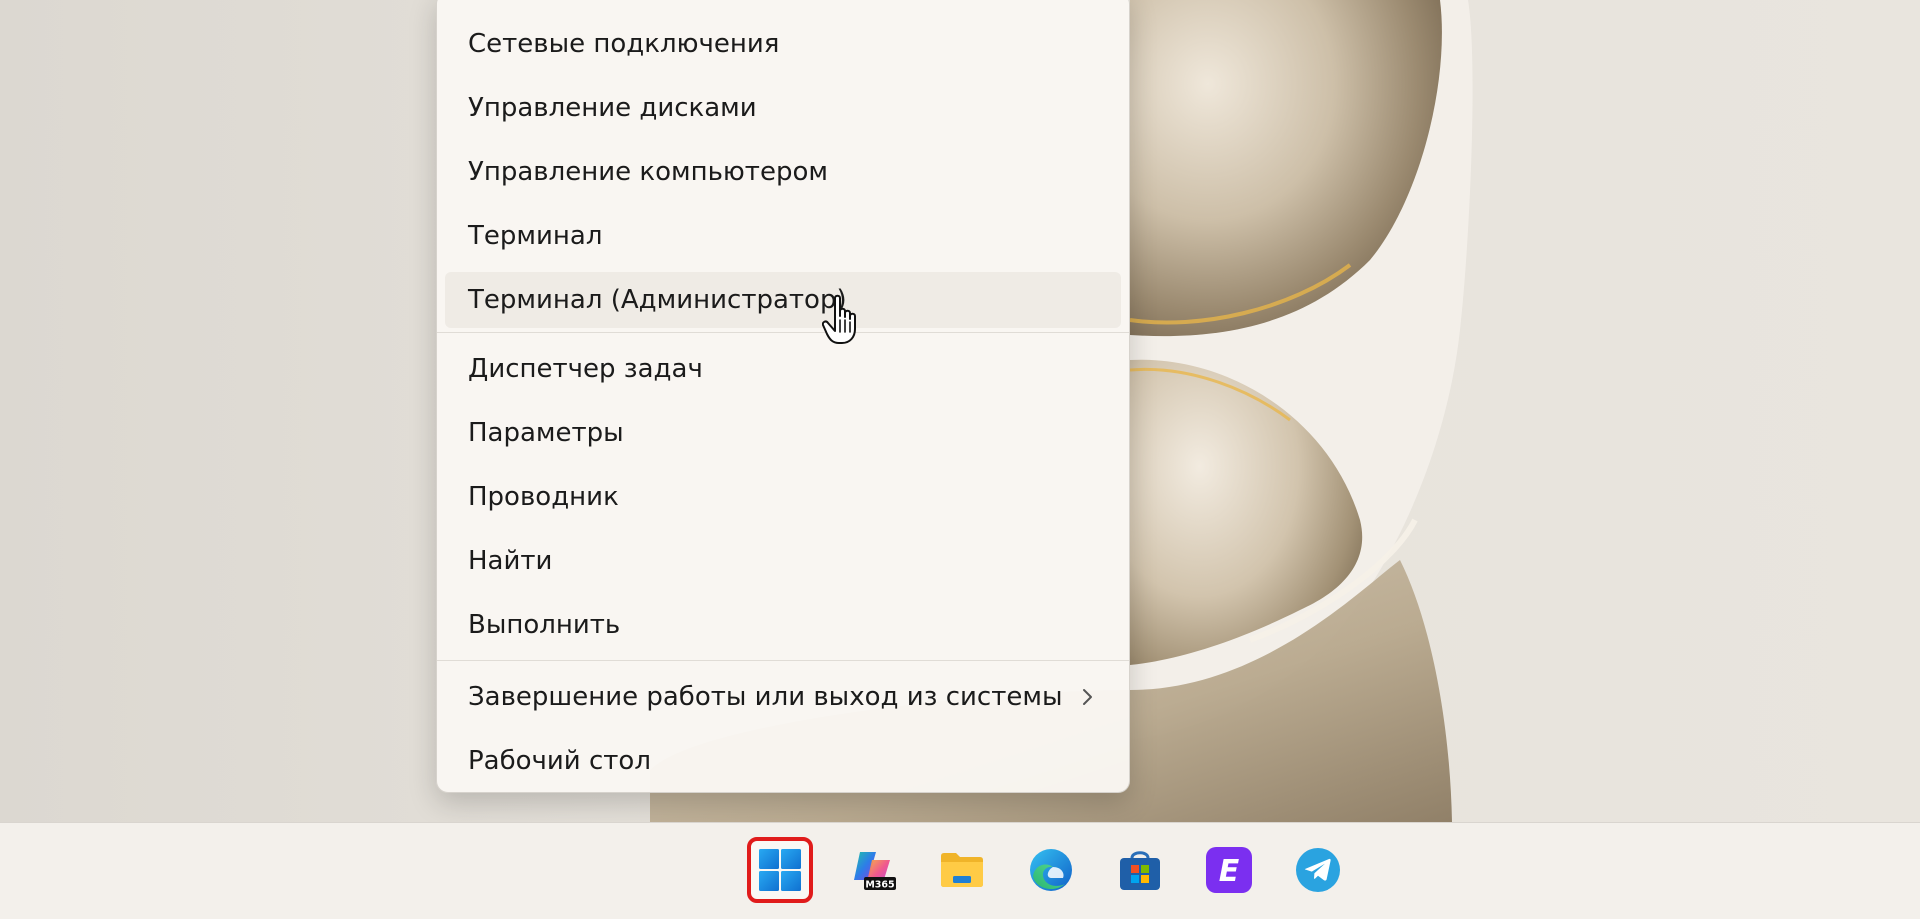 The width and height of the screenshot is (1920, 919). Describe the element at coordinates (535, 236) in the screenshot. I see `menu-item-label: Терминал` at that location.